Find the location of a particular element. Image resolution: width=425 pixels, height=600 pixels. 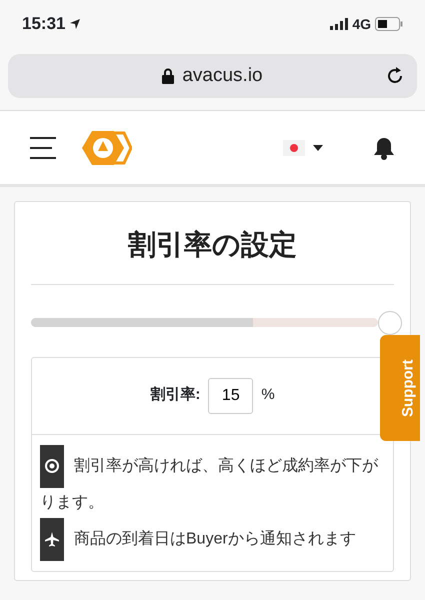

flag-icon is located at coordinates (294, 148).